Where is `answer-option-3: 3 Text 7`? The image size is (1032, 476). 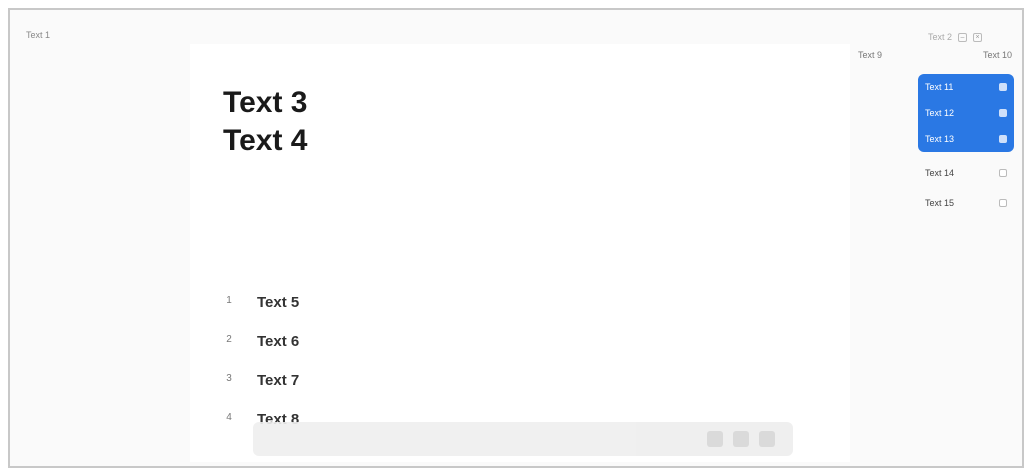
answer-option-3: 3 Text 7 is located at coordinates (503, 380).